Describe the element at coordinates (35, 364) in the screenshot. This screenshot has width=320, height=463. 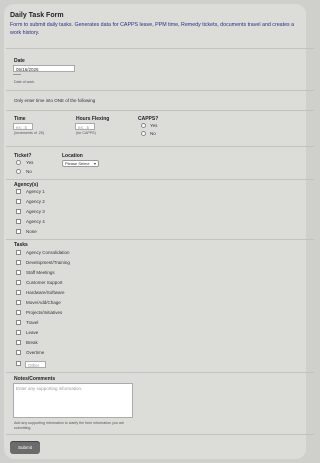
I see `task-other-input: Other` at that location.